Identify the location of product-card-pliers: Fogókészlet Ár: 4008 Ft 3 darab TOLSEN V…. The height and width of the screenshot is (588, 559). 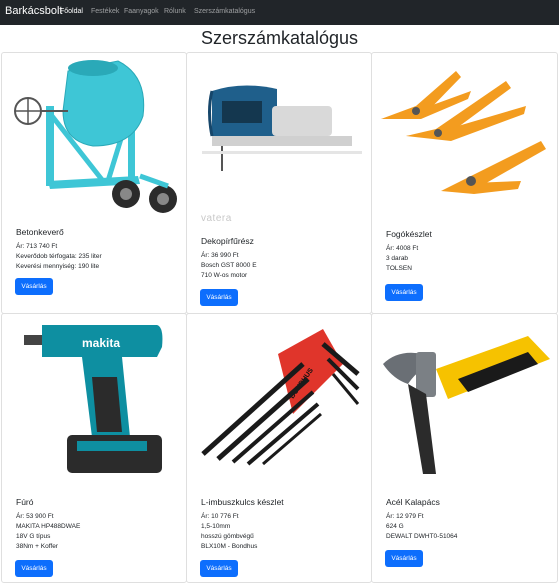
(464, 183).